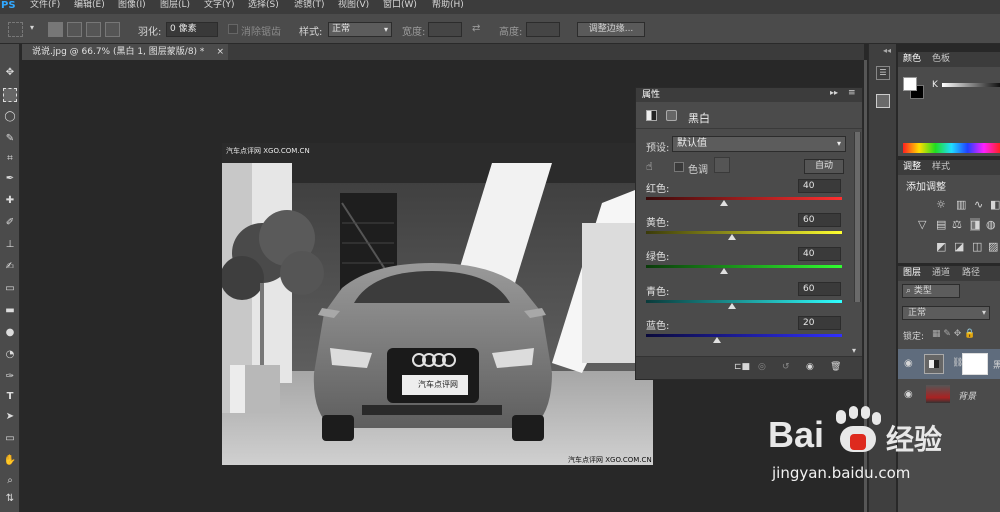  What do you see at coordinates (742, 367) in the screenshot?
I see `clip-to-layer-icon: ⊏■` at bounding box center [742, 367].